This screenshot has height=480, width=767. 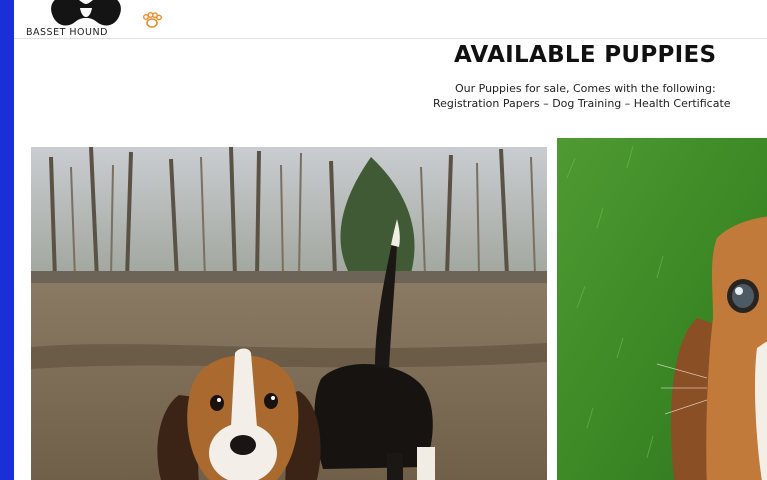 I want to click on site-logo: BASSET HOUND, so click(x=96, y=19).